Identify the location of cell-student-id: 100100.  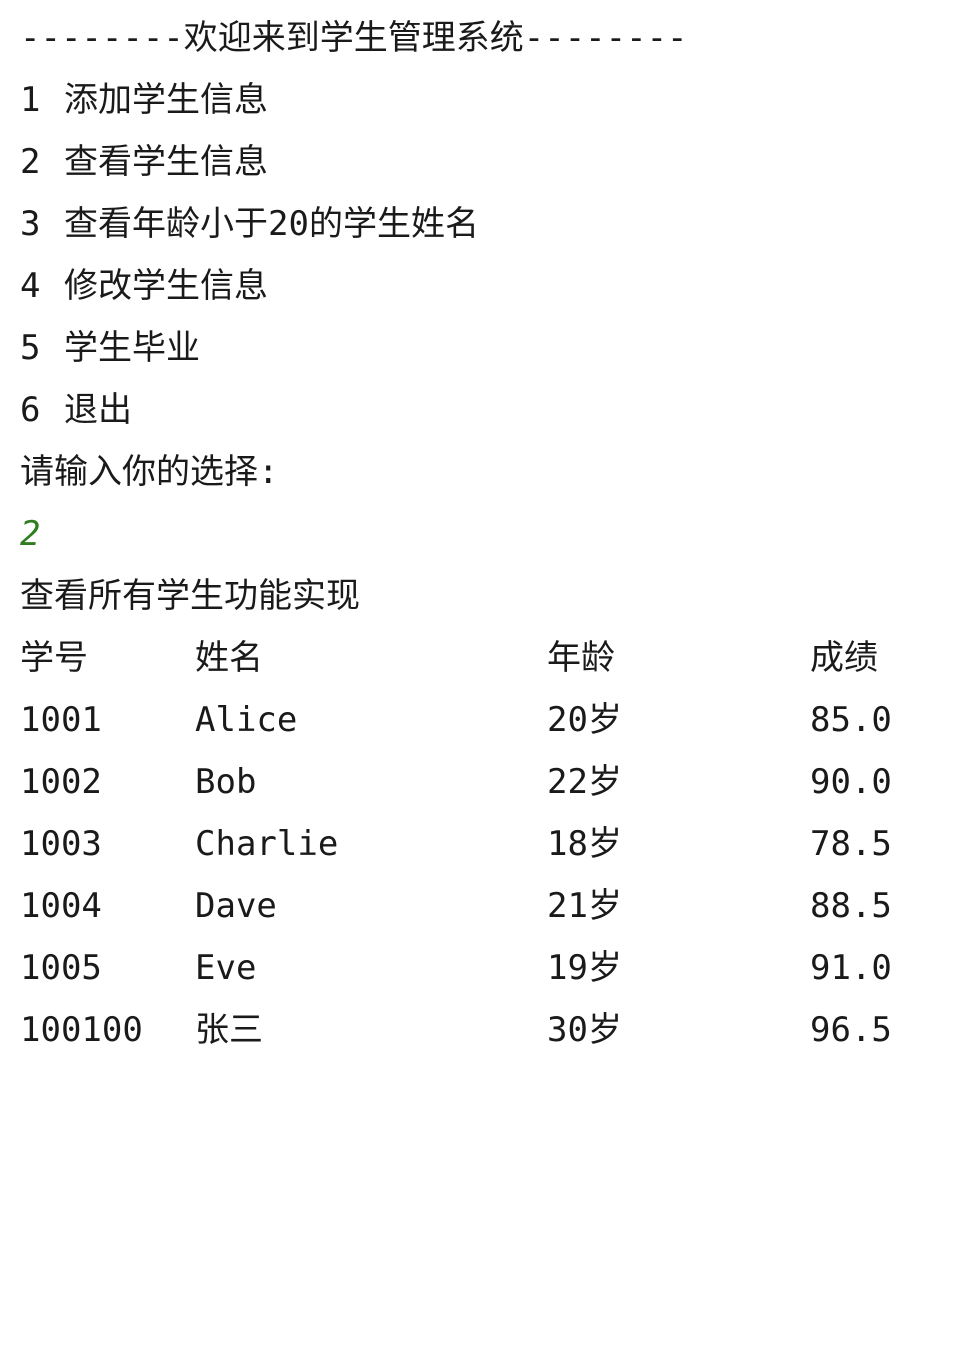
(81, 1030).